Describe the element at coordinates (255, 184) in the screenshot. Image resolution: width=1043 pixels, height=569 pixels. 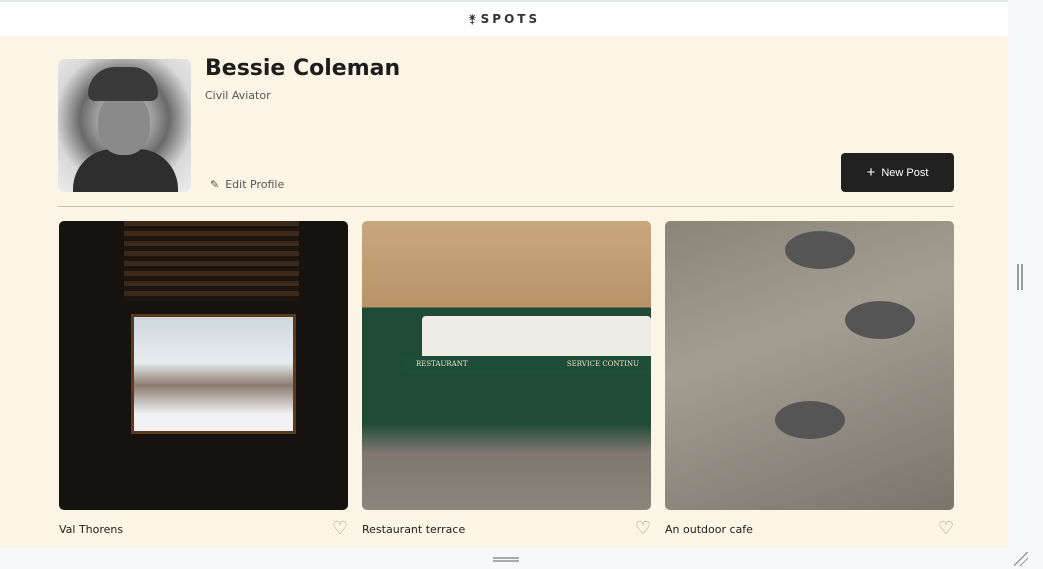
I see `edit-profile-label: Edit Profile` at that location.